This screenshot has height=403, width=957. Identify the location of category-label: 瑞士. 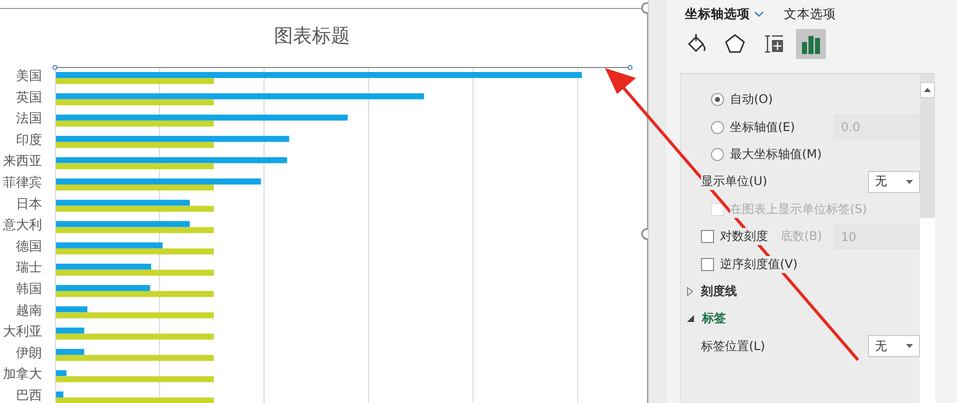
(29, 268).